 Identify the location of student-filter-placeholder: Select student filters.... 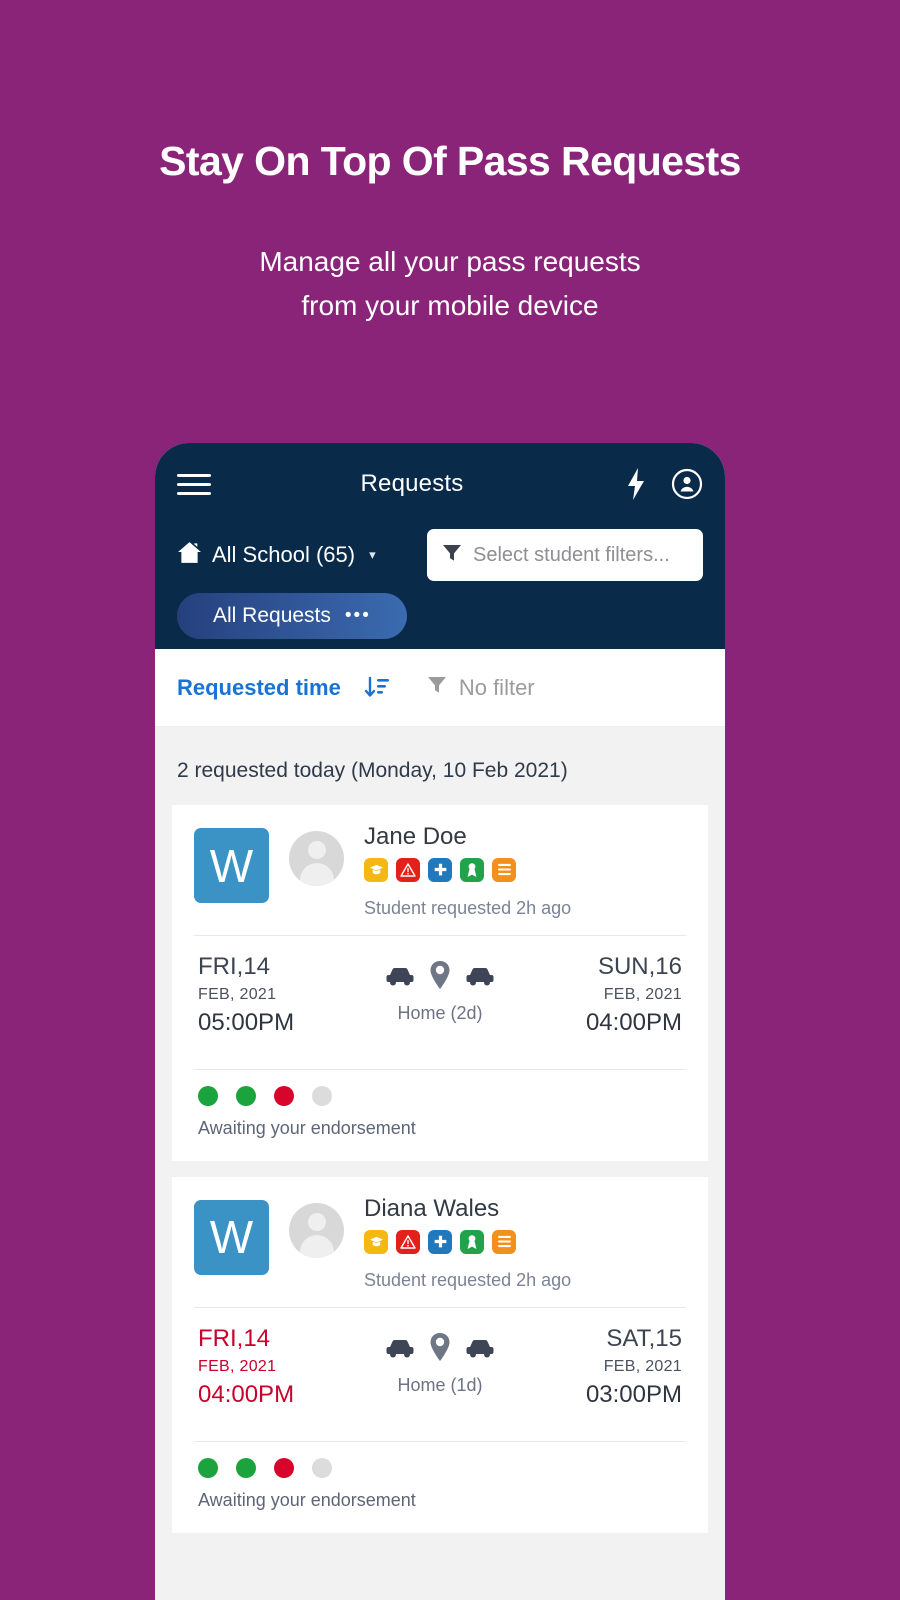
(571, 554).